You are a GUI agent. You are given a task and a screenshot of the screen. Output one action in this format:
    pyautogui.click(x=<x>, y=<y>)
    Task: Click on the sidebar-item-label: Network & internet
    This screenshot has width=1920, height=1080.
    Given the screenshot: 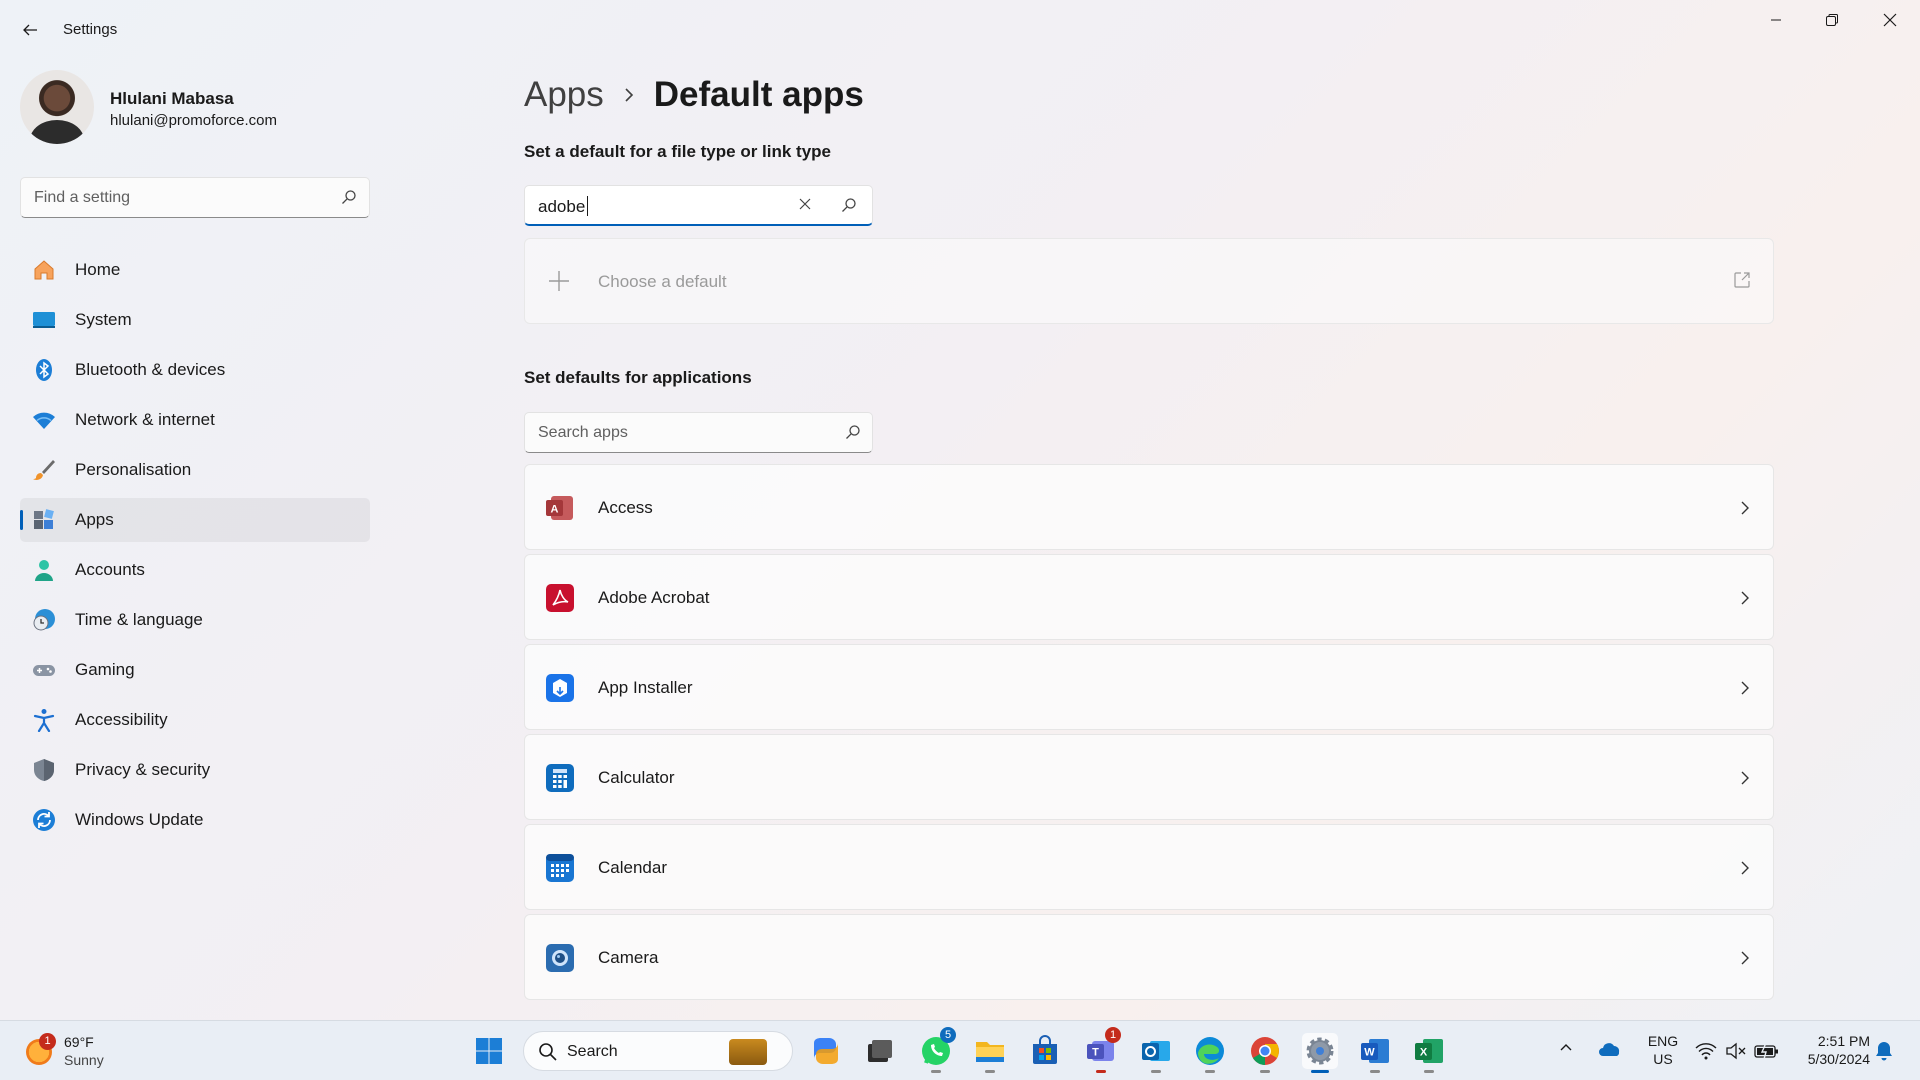 What is the action you would take?
    pyautogui.click(x=145, y=419)
    